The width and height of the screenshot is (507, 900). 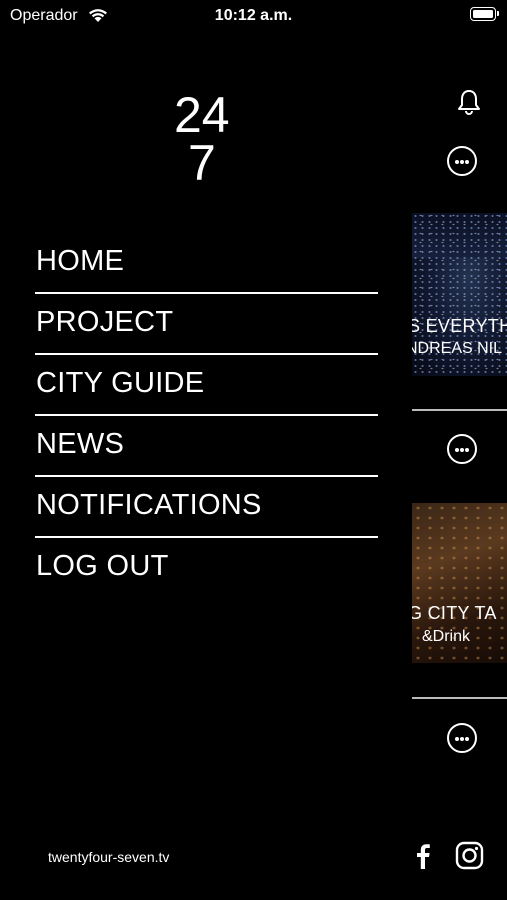 What do you see at coordinates (108, 857) in the screenshot?
I see `website-link: twentyfour-seven.tv` at bounding box center [108, 857].